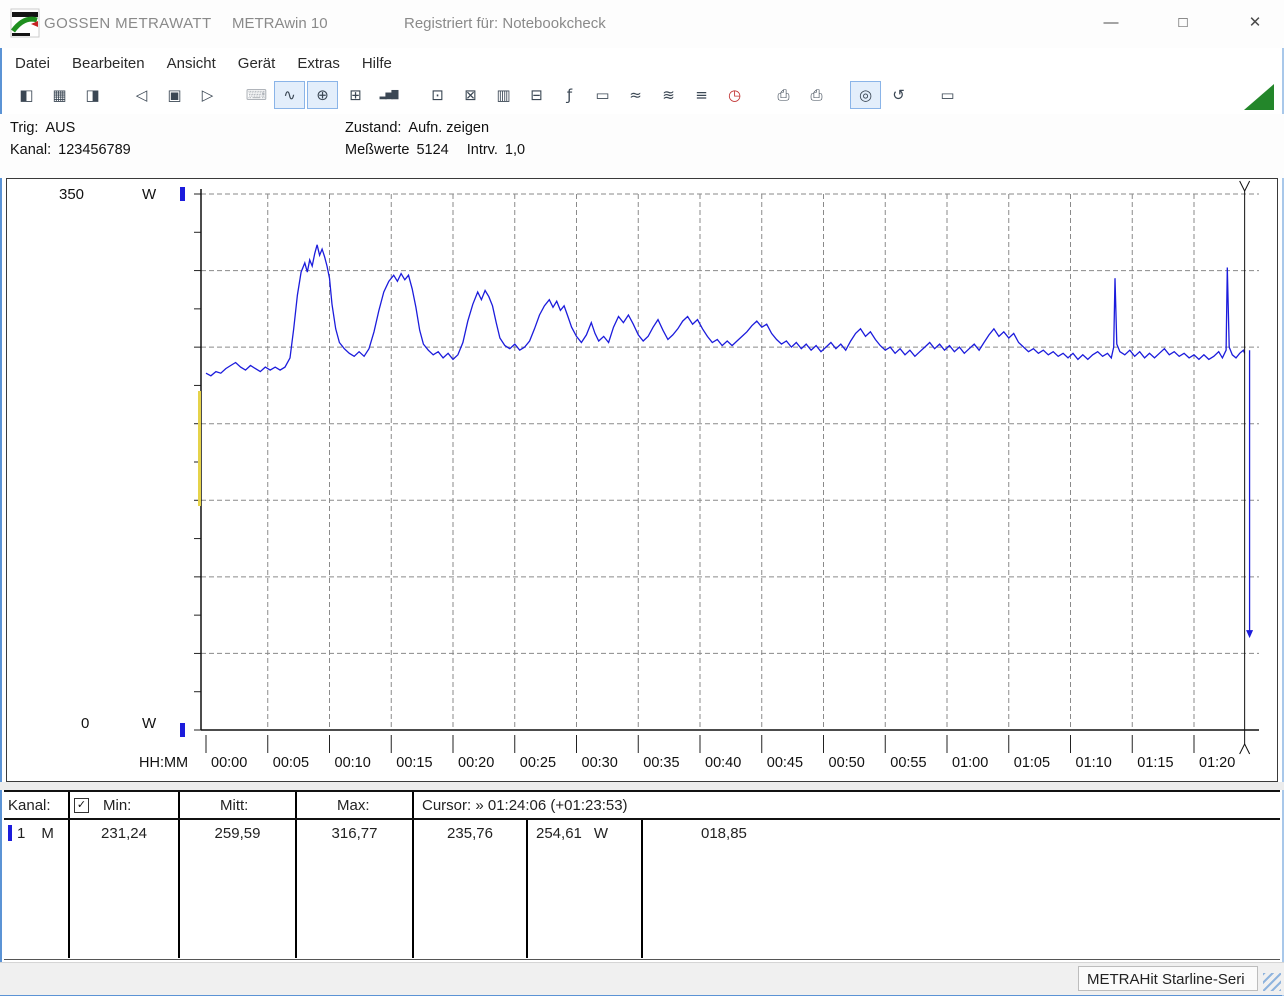 This screenshot has height=996, width=1284. I want to click on minimize-button: —, so click(1111, 23).